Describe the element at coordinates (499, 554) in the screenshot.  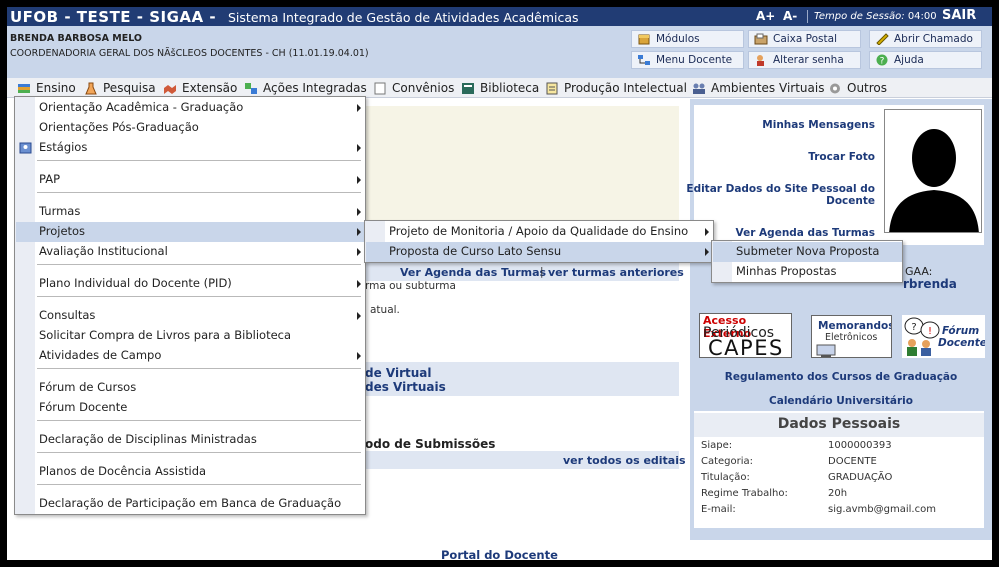
I see `portal-docente-link: Portal do Docente` at that location.